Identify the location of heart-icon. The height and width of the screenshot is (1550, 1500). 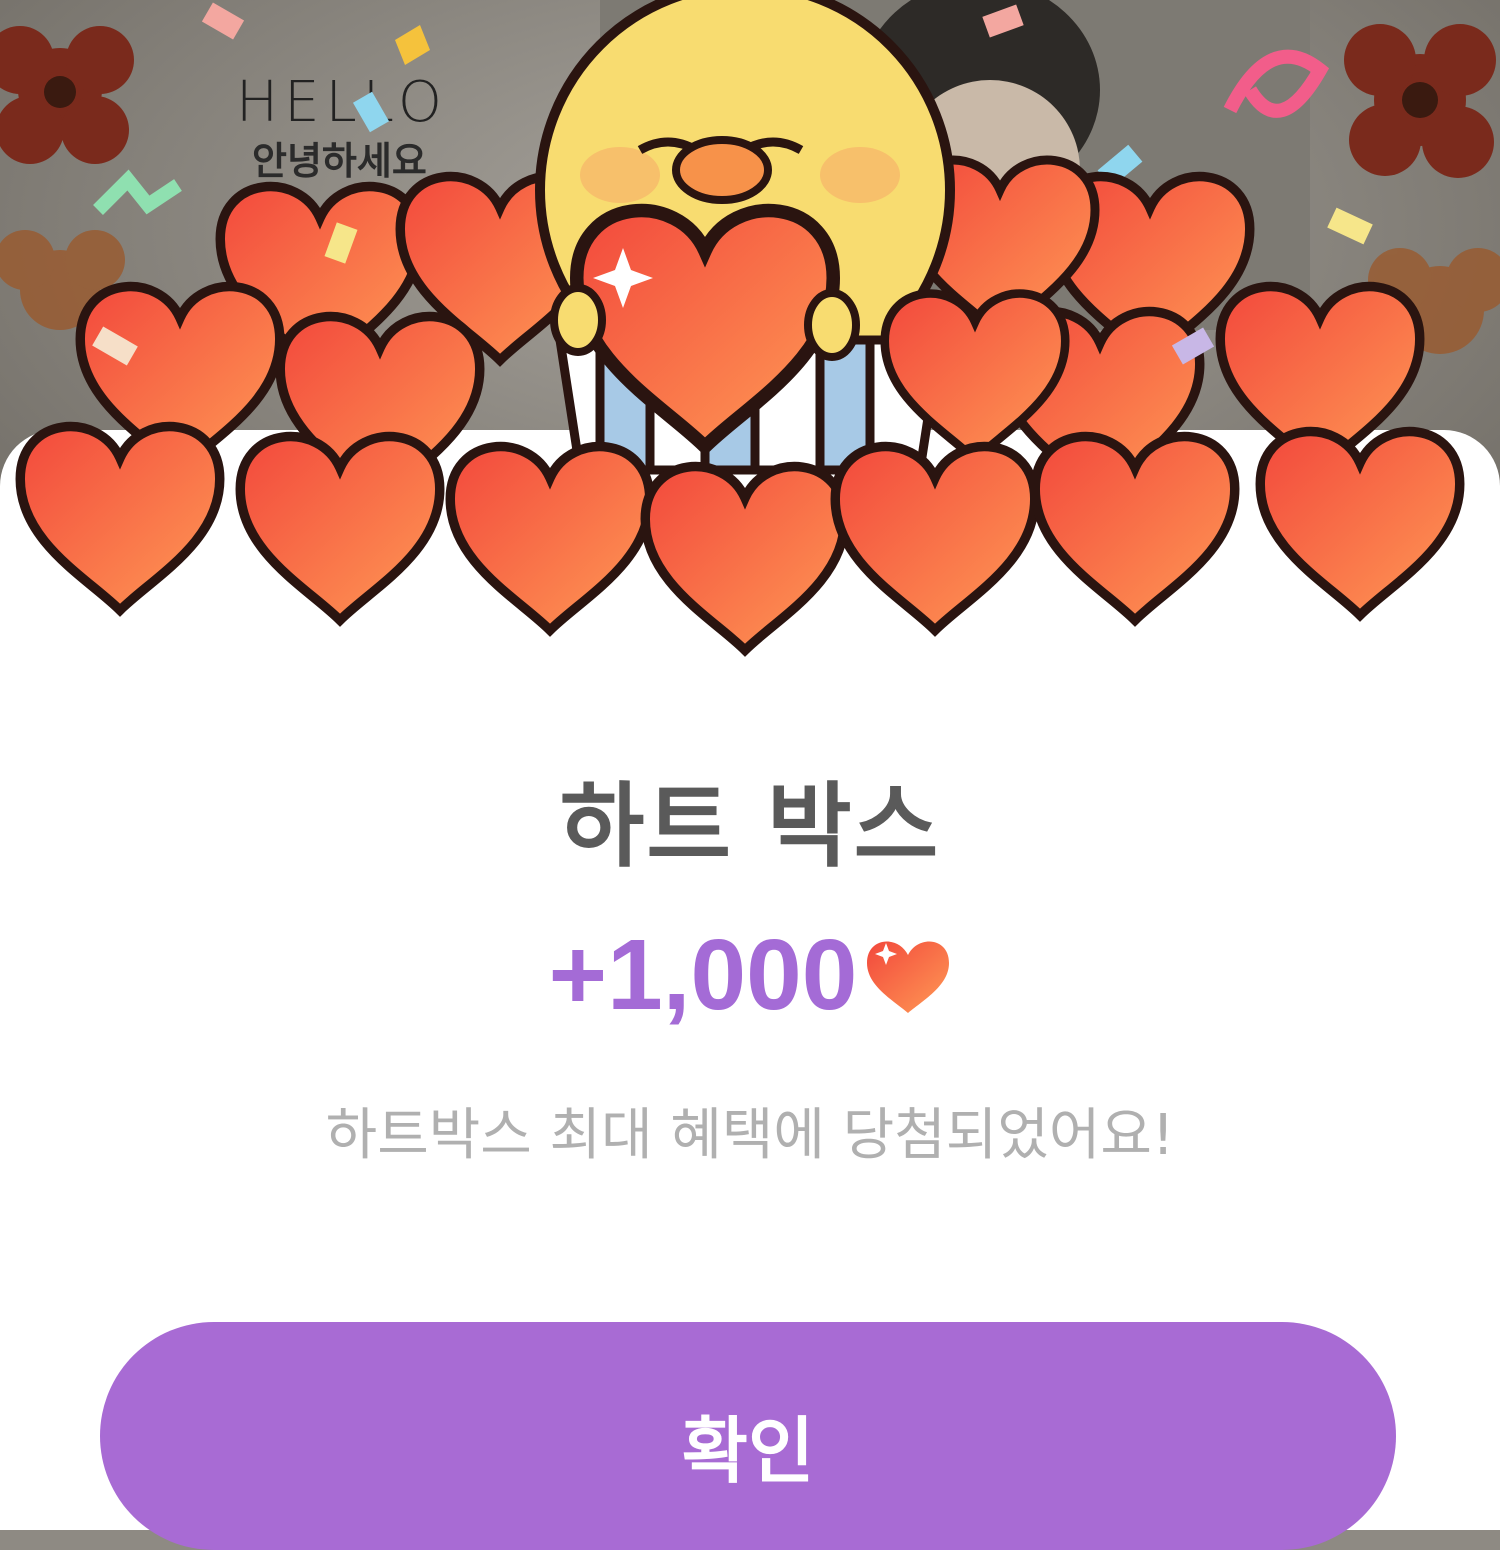
(908, 977).